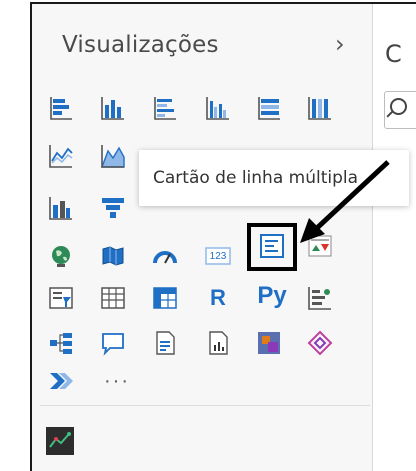 The height and width of the screenshot is (471, 416). Describe the element at coordinates (165, 298) in the screenshot. I see `matrix-icon` at that location.